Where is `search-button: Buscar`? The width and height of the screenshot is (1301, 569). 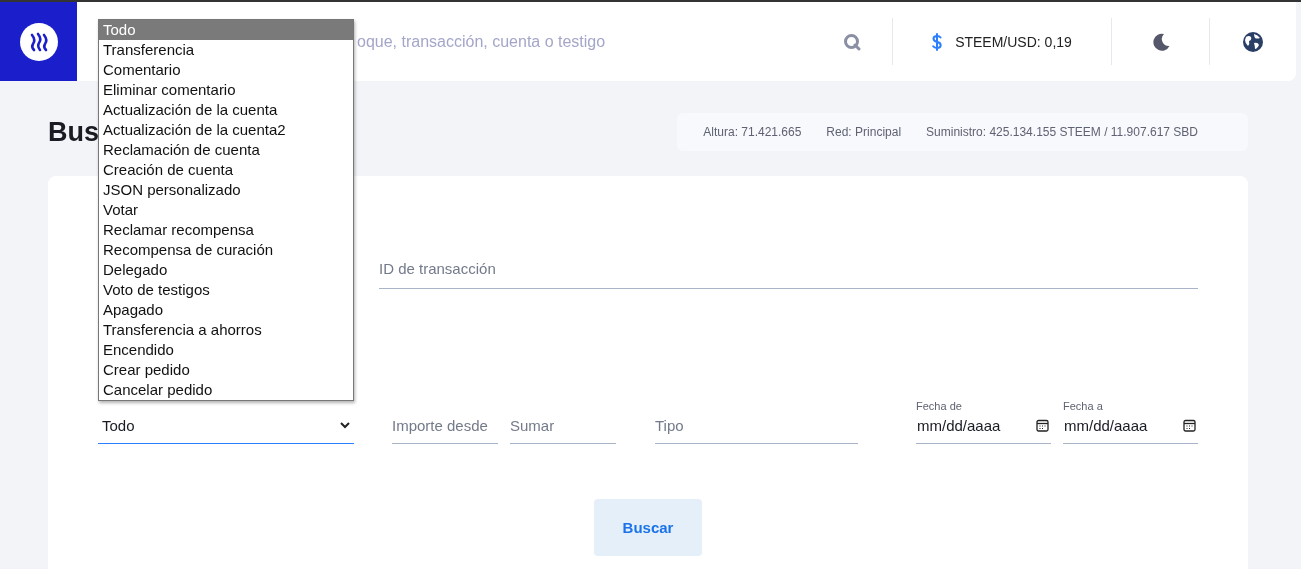
search-button: Buscar is located at coordinates (648, 527).